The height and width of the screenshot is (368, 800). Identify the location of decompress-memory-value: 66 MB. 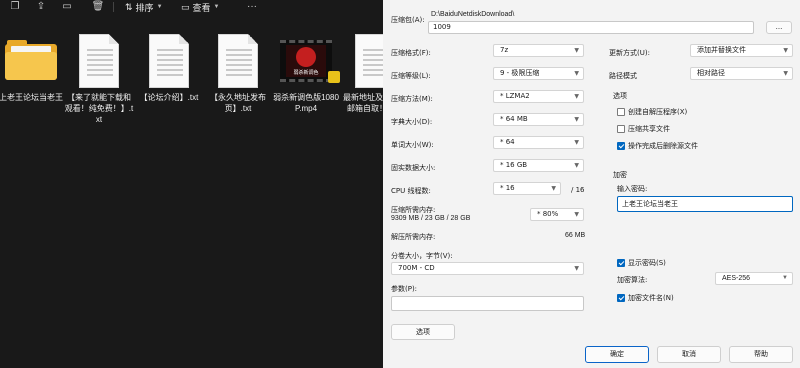
(575, 235).